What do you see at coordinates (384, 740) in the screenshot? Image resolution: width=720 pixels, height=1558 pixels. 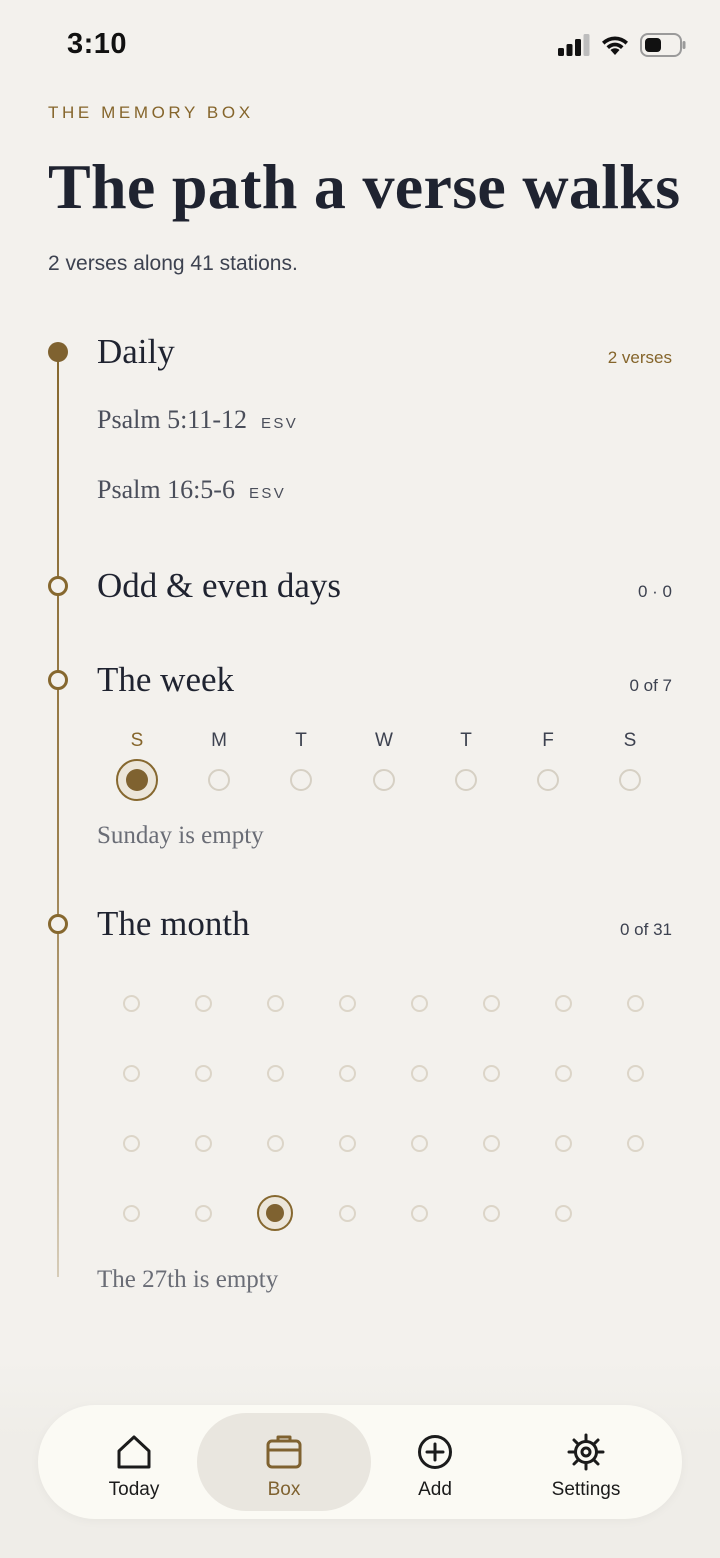 I see `weekday-label-wed: W` at bounding box center [384, 740].